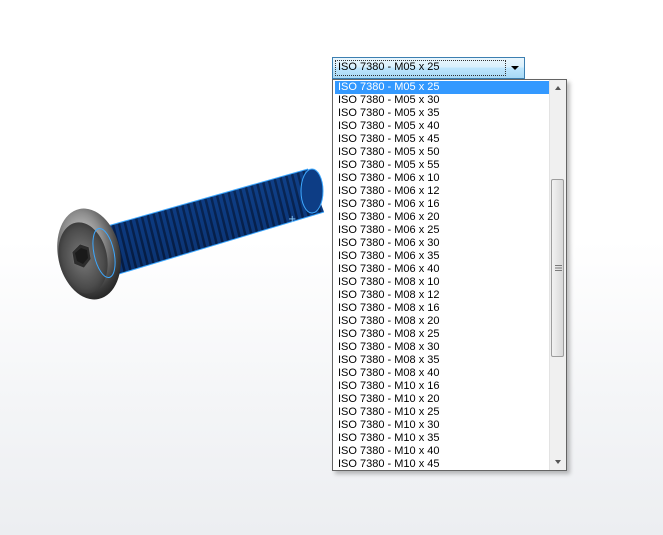 This screenshot has height=535, width=663. What do you see at coordinates (442, 360) in the screenshot?
I see `list-item: ISO 7380 - M08 x 35` at bounding box center [442, 360].